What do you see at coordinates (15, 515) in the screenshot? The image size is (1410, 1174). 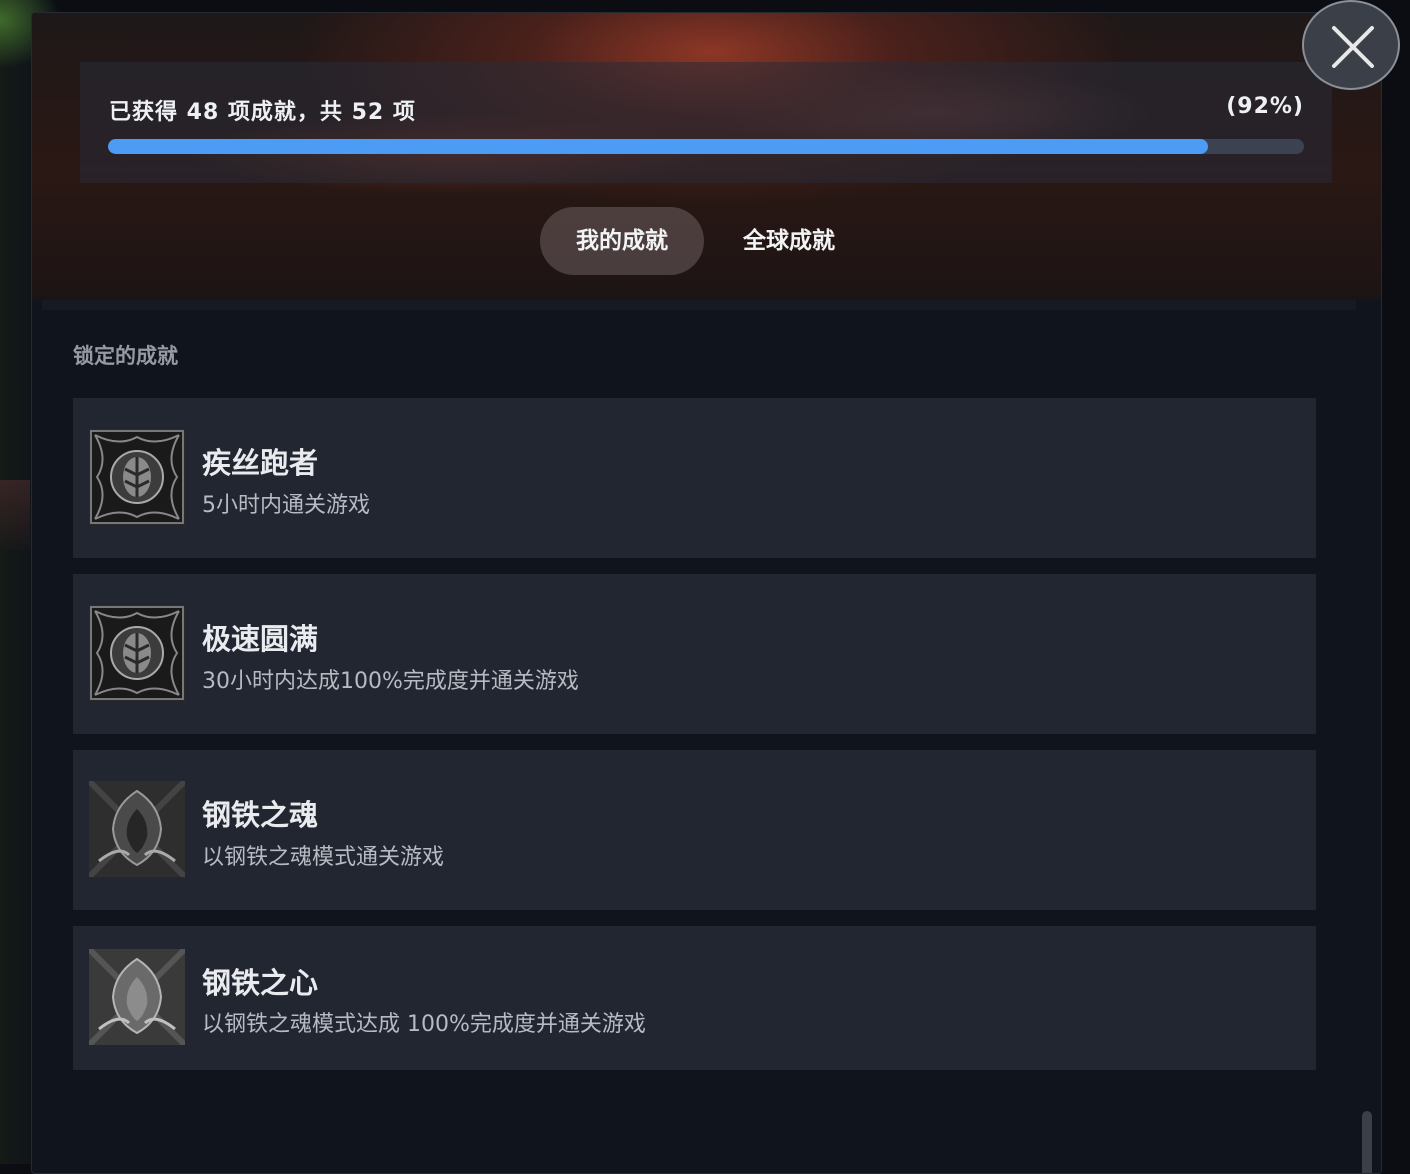 I see `background-blur` at bounding box center [15, 515].